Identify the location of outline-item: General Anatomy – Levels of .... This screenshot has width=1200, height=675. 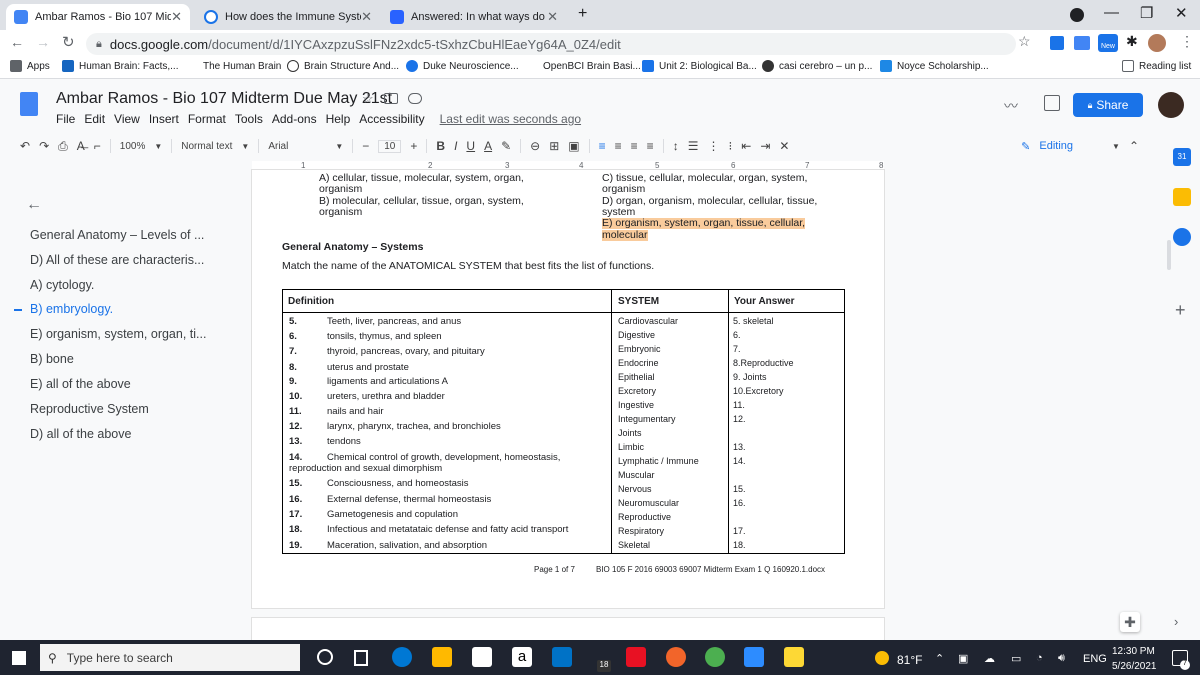
(117, 235).